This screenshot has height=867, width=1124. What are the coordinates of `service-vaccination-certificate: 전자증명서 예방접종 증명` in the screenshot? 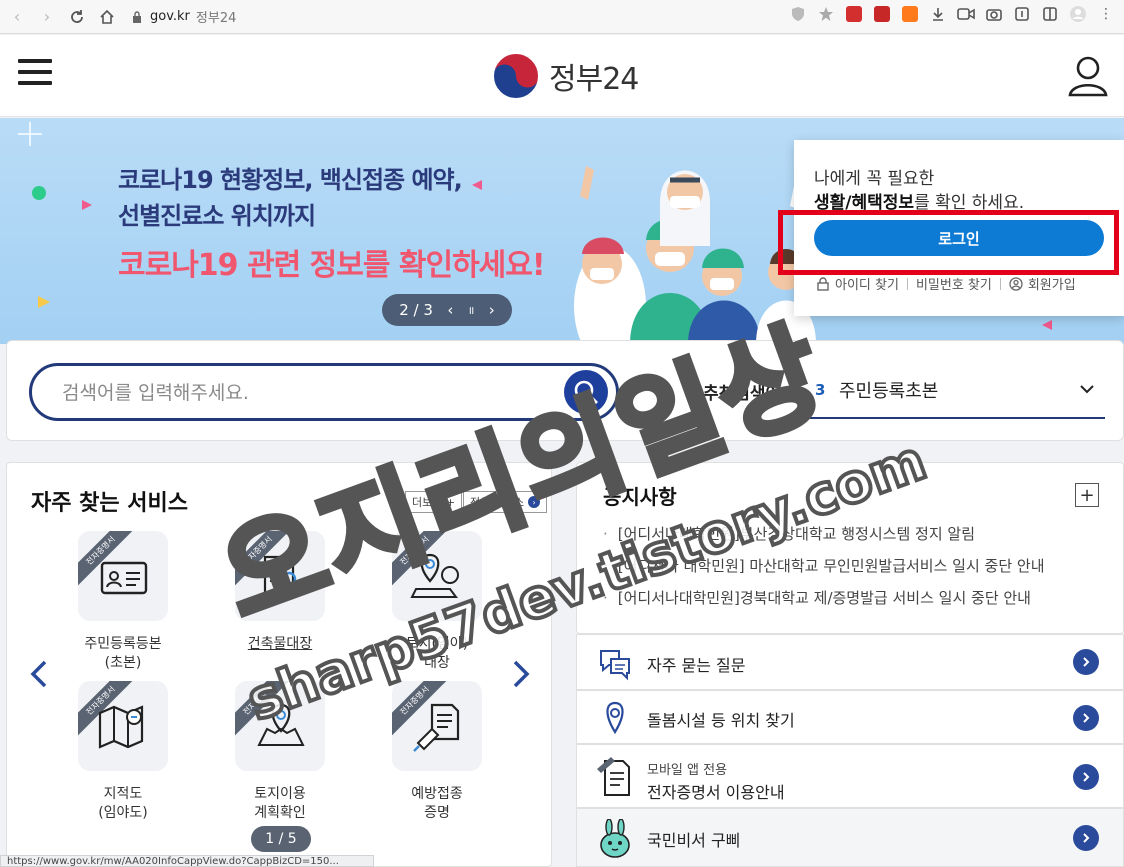 It's located at (437, 752).